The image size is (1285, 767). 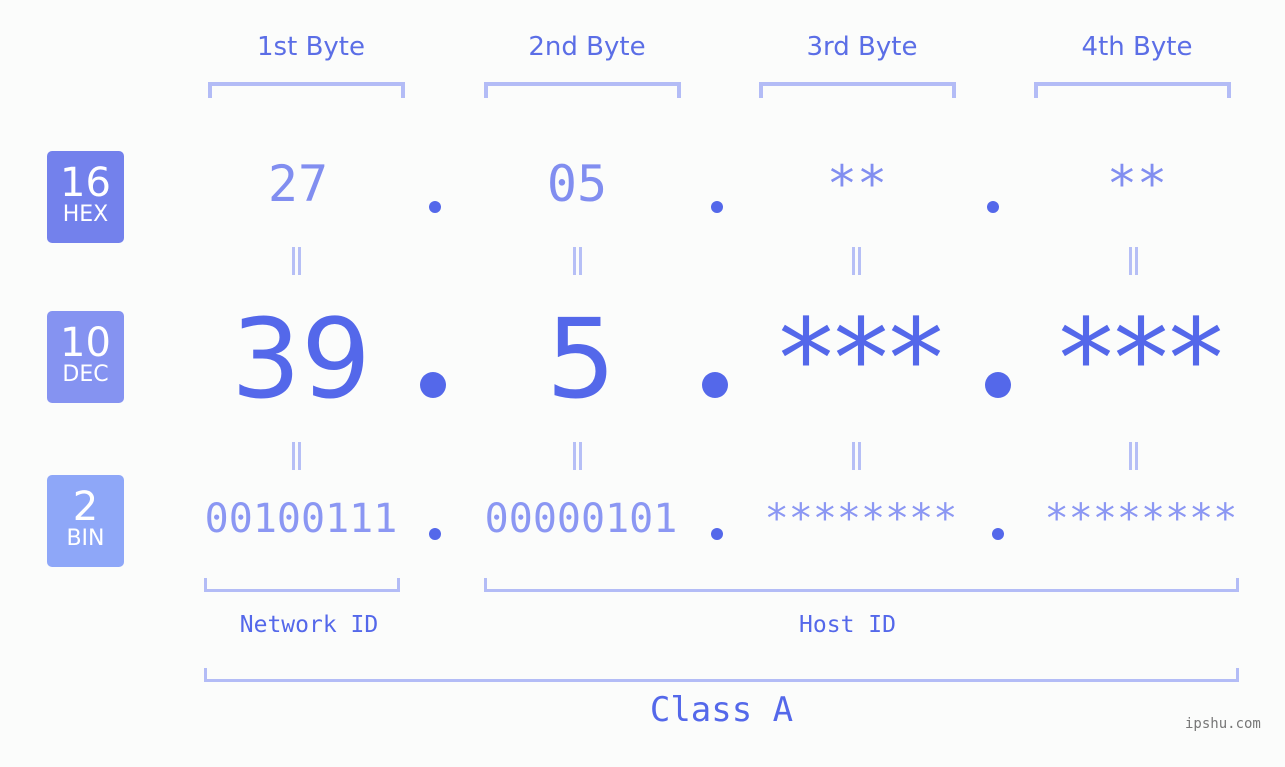 What do you see at coordinates (1137, 47) in the screenshot?
I see `byte-header-4: 4th Byte` at bounding box center [1137, 47].